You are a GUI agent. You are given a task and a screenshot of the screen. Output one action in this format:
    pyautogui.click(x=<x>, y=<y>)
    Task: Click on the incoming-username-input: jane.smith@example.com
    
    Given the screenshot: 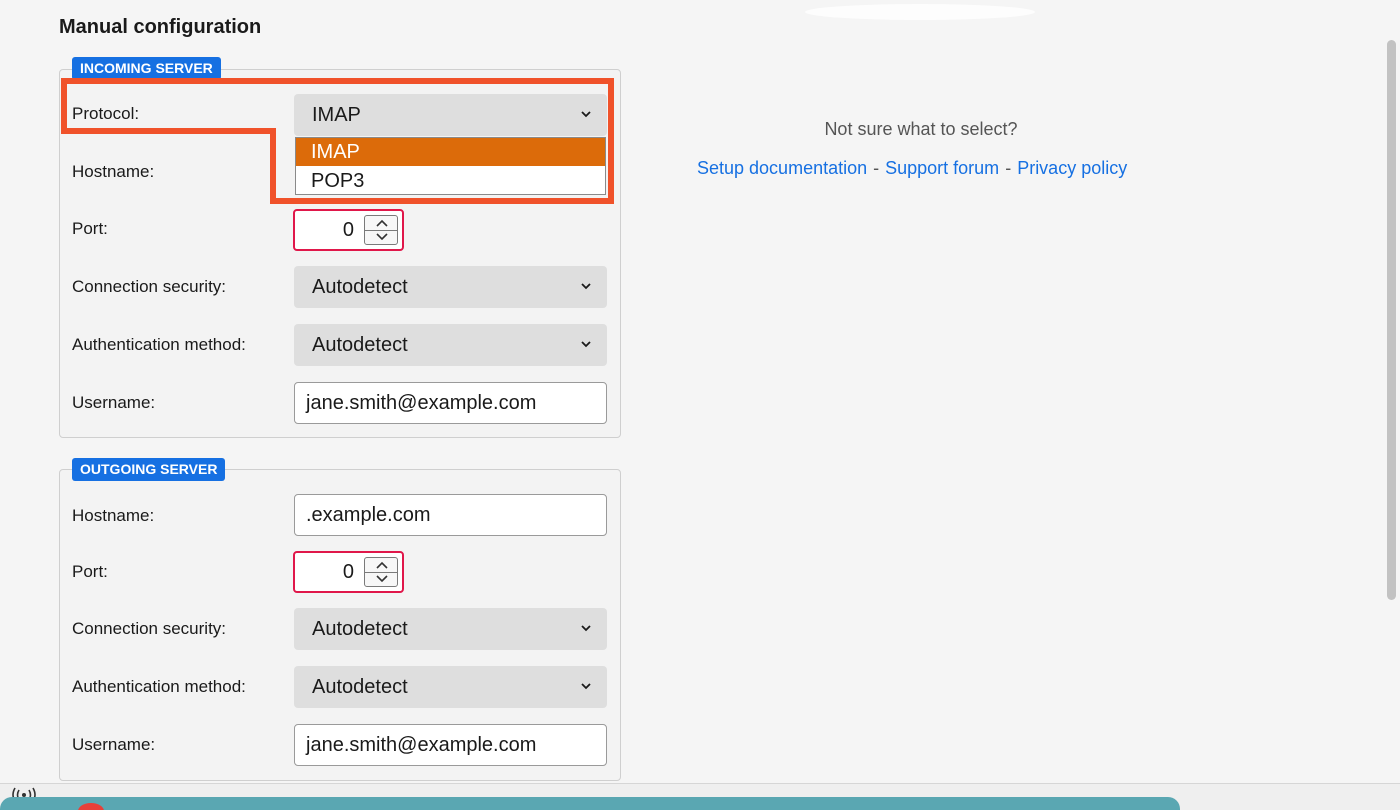 What is the action you would take?
    pyautogui.click(x=450, y=403)
    